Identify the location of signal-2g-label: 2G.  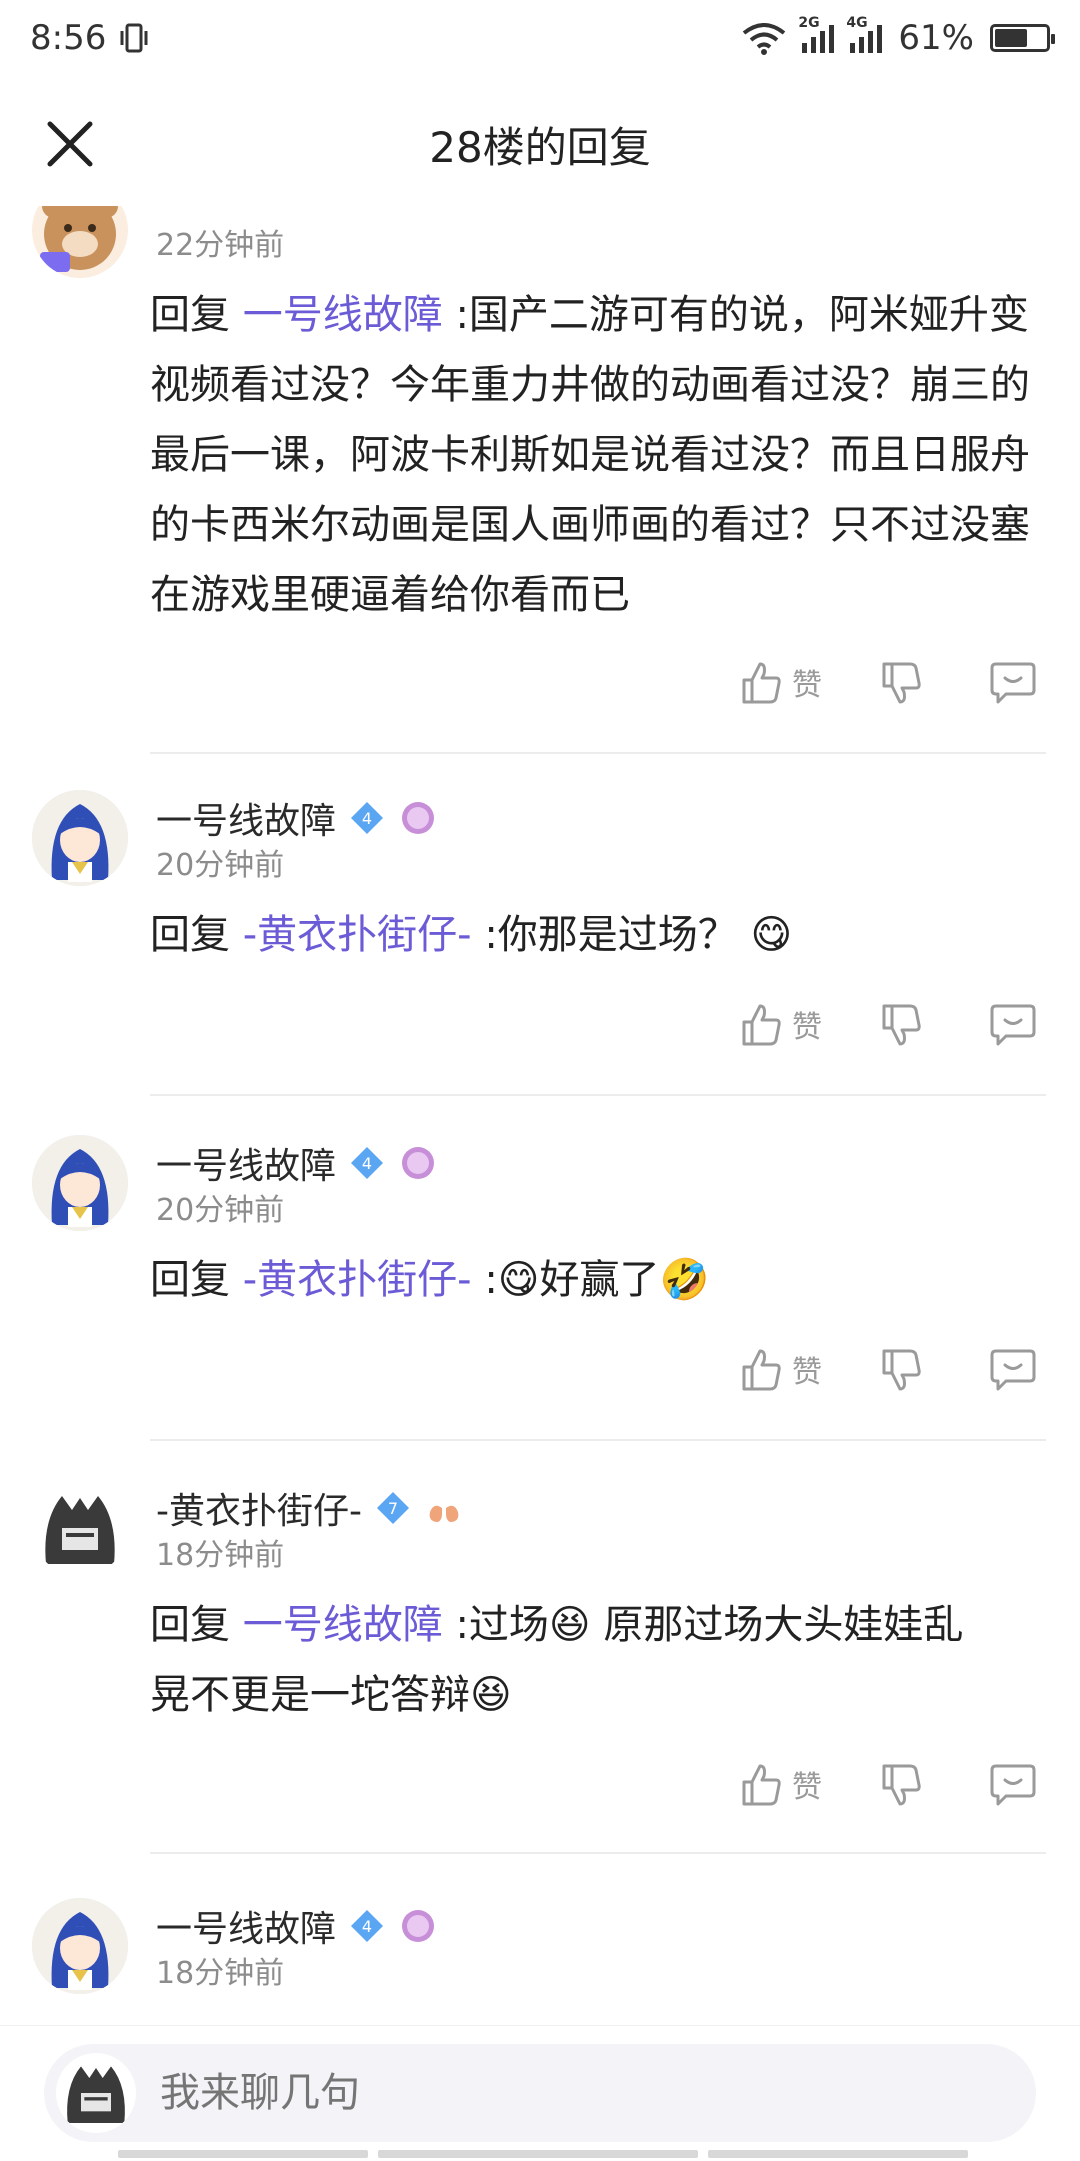
(809, 23).